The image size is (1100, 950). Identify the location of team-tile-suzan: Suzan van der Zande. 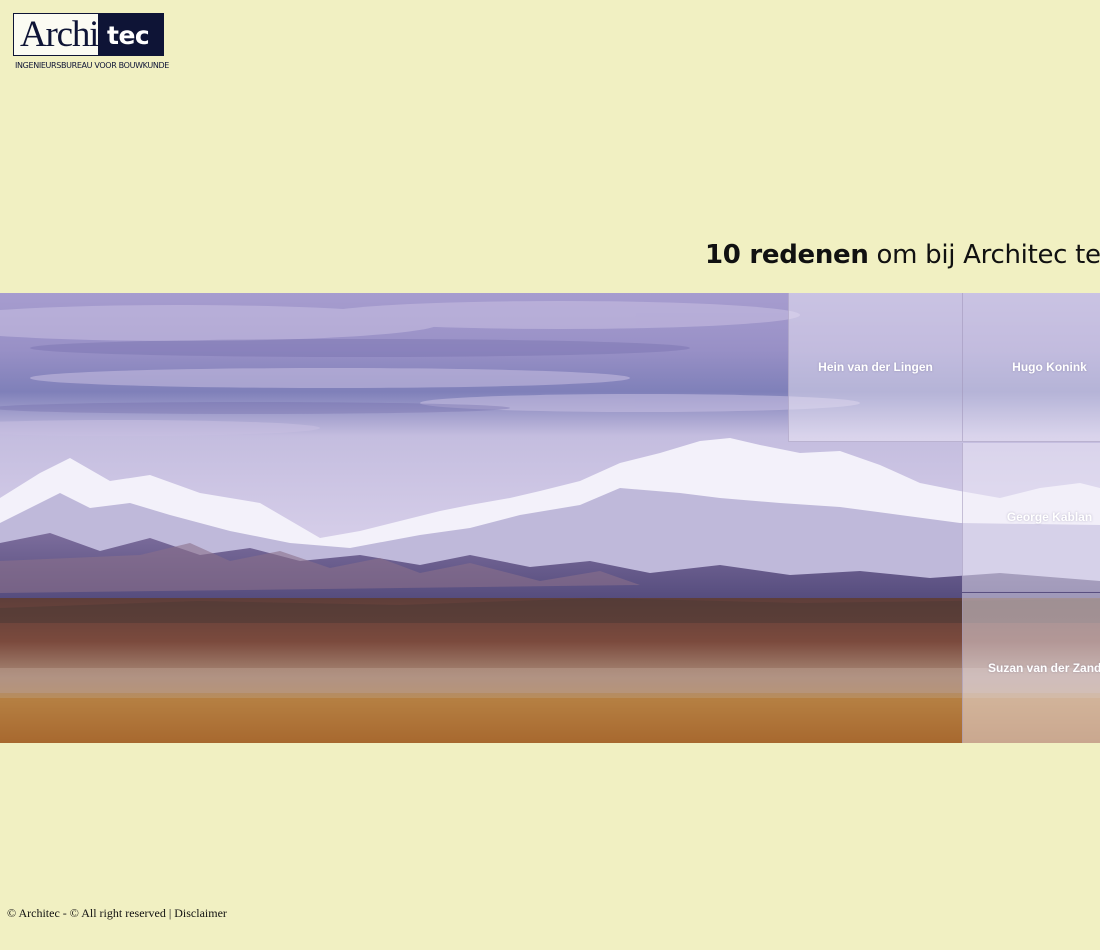
(1031, 668).